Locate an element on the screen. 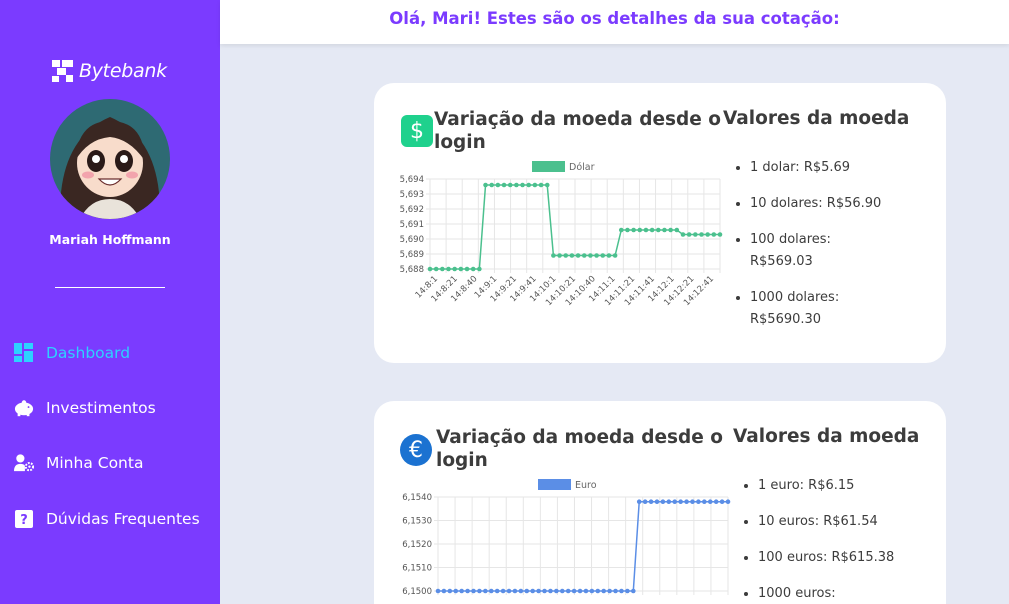  legend-label: Dólar is located at coordinates (582, 167).